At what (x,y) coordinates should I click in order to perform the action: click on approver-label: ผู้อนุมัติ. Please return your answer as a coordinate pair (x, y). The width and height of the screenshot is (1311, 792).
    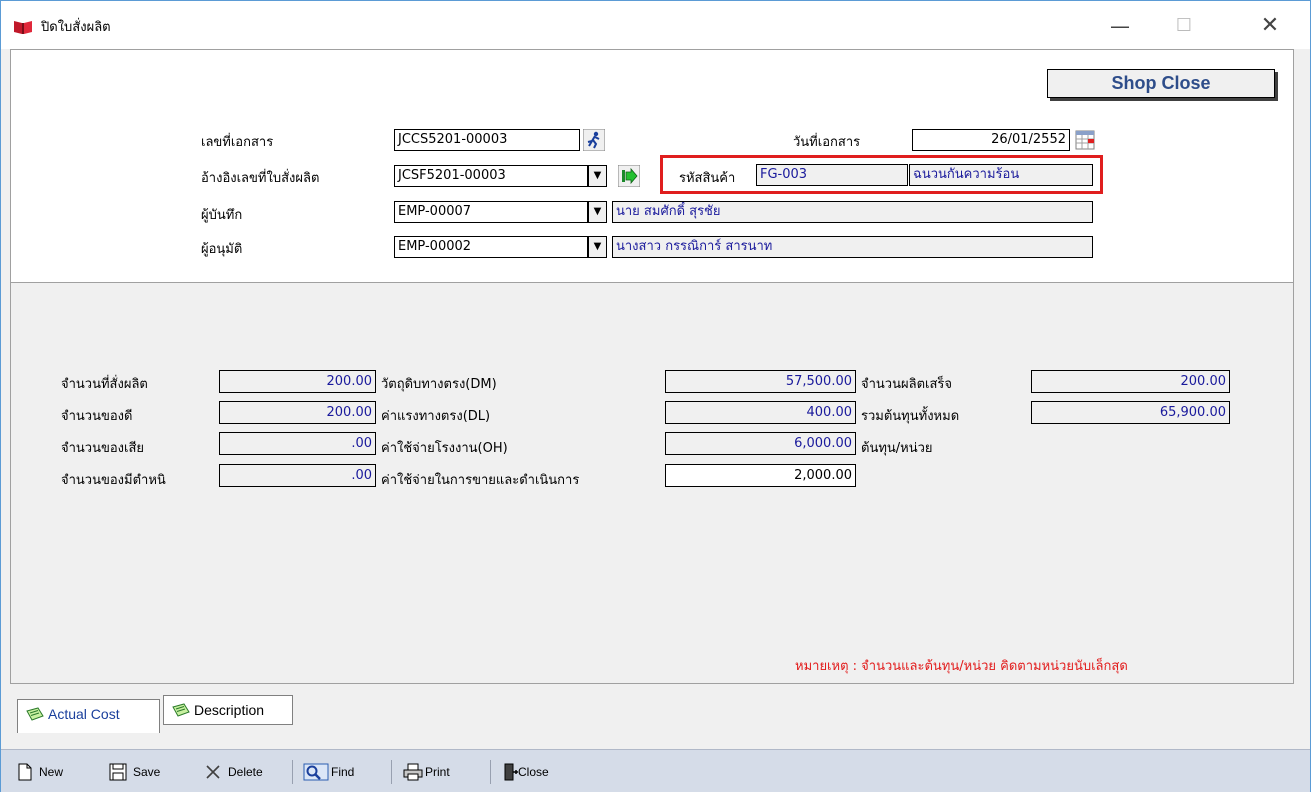
    Looking at the image, I should click on (222, 249).